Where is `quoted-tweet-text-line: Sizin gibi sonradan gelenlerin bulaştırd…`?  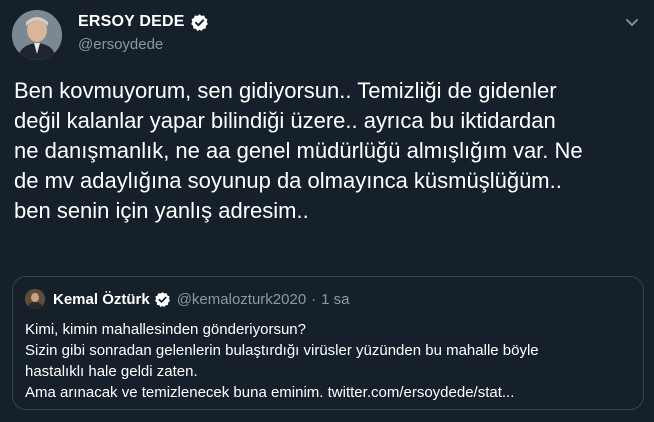 quoted-tweet-text-line: Sizin gibi sonradan gelenlerin bulaştırd… is located at coordinates (282, 350).